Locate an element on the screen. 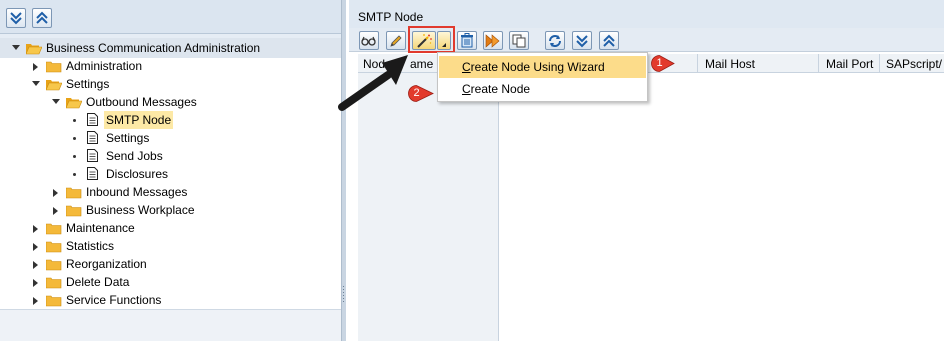 The width and height of the screenshot is (944, 341). refresh-button is located at coordinates (555, 40).